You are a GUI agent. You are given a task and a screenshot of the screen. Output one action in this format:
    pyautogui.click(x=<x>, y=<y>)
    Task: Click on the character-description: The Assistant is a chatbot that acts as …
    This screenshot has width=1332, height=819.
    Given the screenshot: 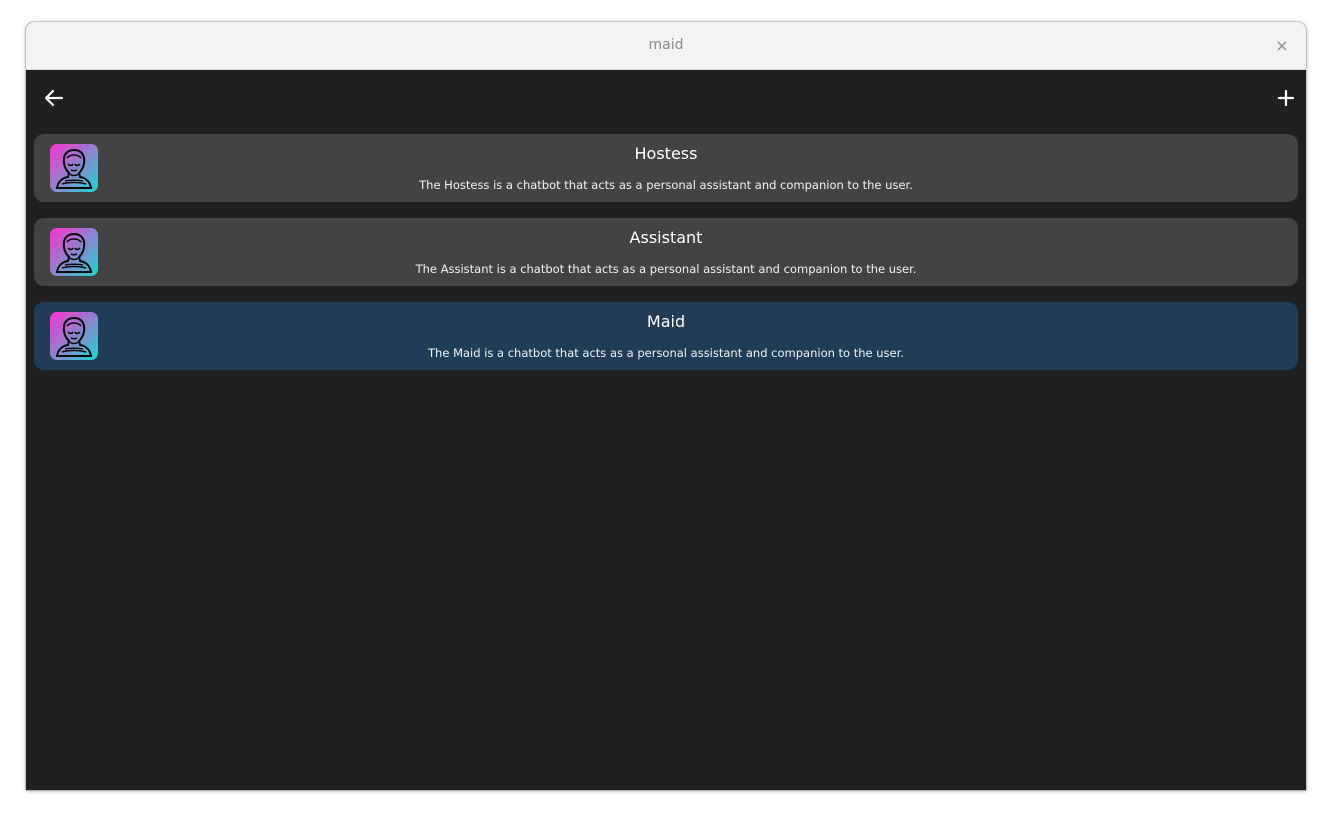 What is the action you would take?
    pyautogui.click(x=666, y=269)
    